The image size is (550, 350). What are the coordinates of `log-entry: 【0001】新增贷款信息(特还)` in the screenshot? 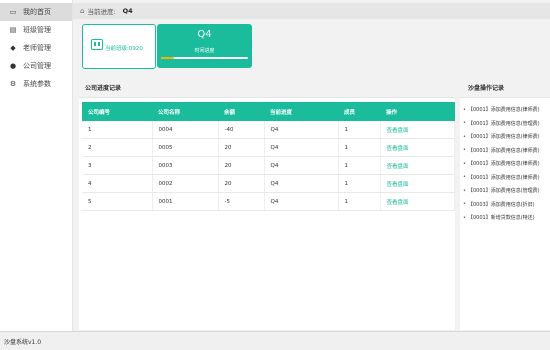 It's located at (501, 218).